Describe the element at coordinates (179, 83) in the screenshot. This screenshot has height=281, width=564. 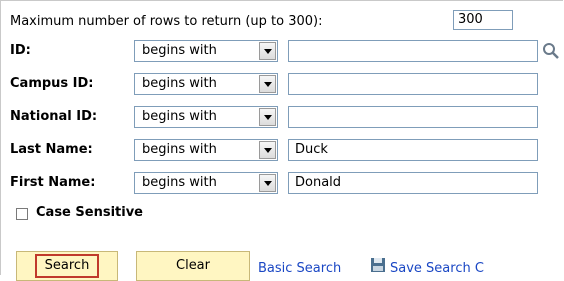
I see `campus-id-operator-value: begins with` at that location.